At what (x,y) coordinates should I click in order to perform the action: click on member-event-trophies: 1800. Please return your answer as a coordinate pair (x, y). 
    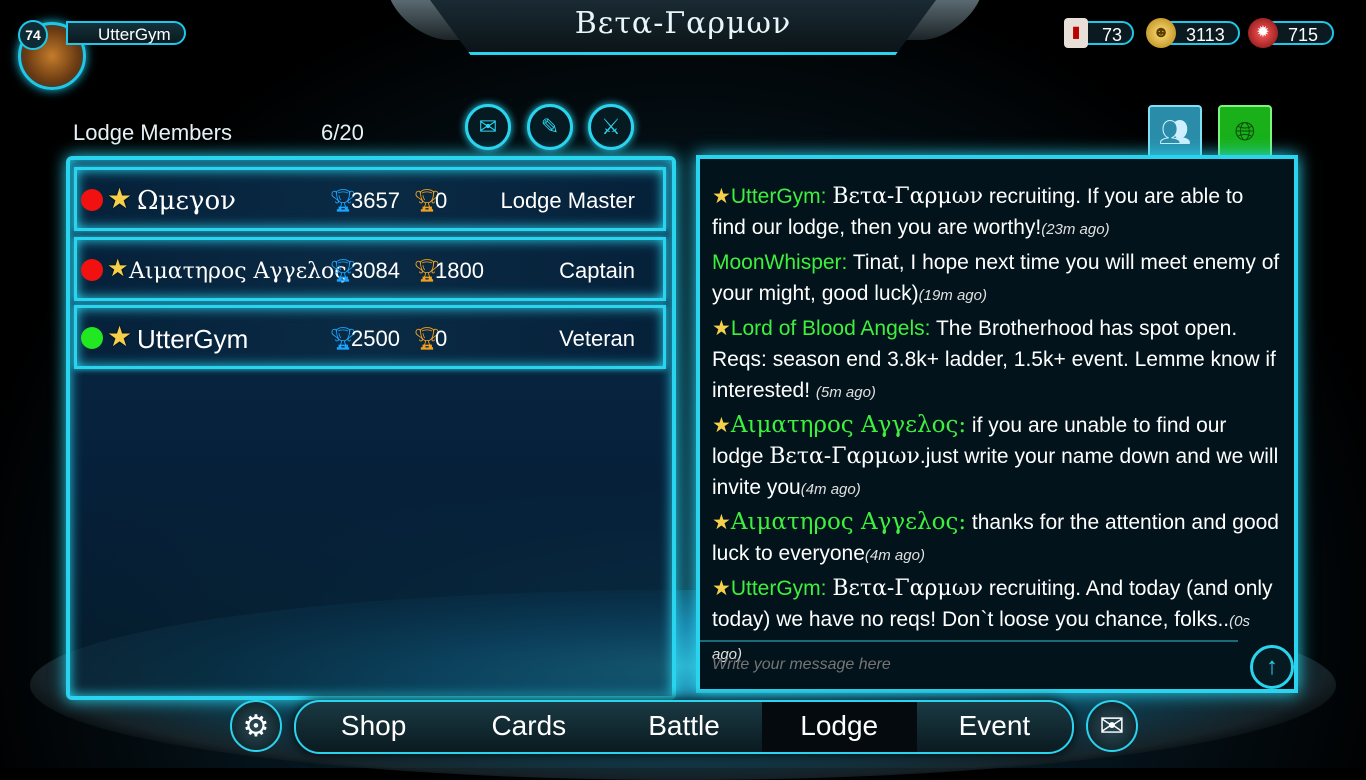
    Looking at the image, I should click on (459, 270).